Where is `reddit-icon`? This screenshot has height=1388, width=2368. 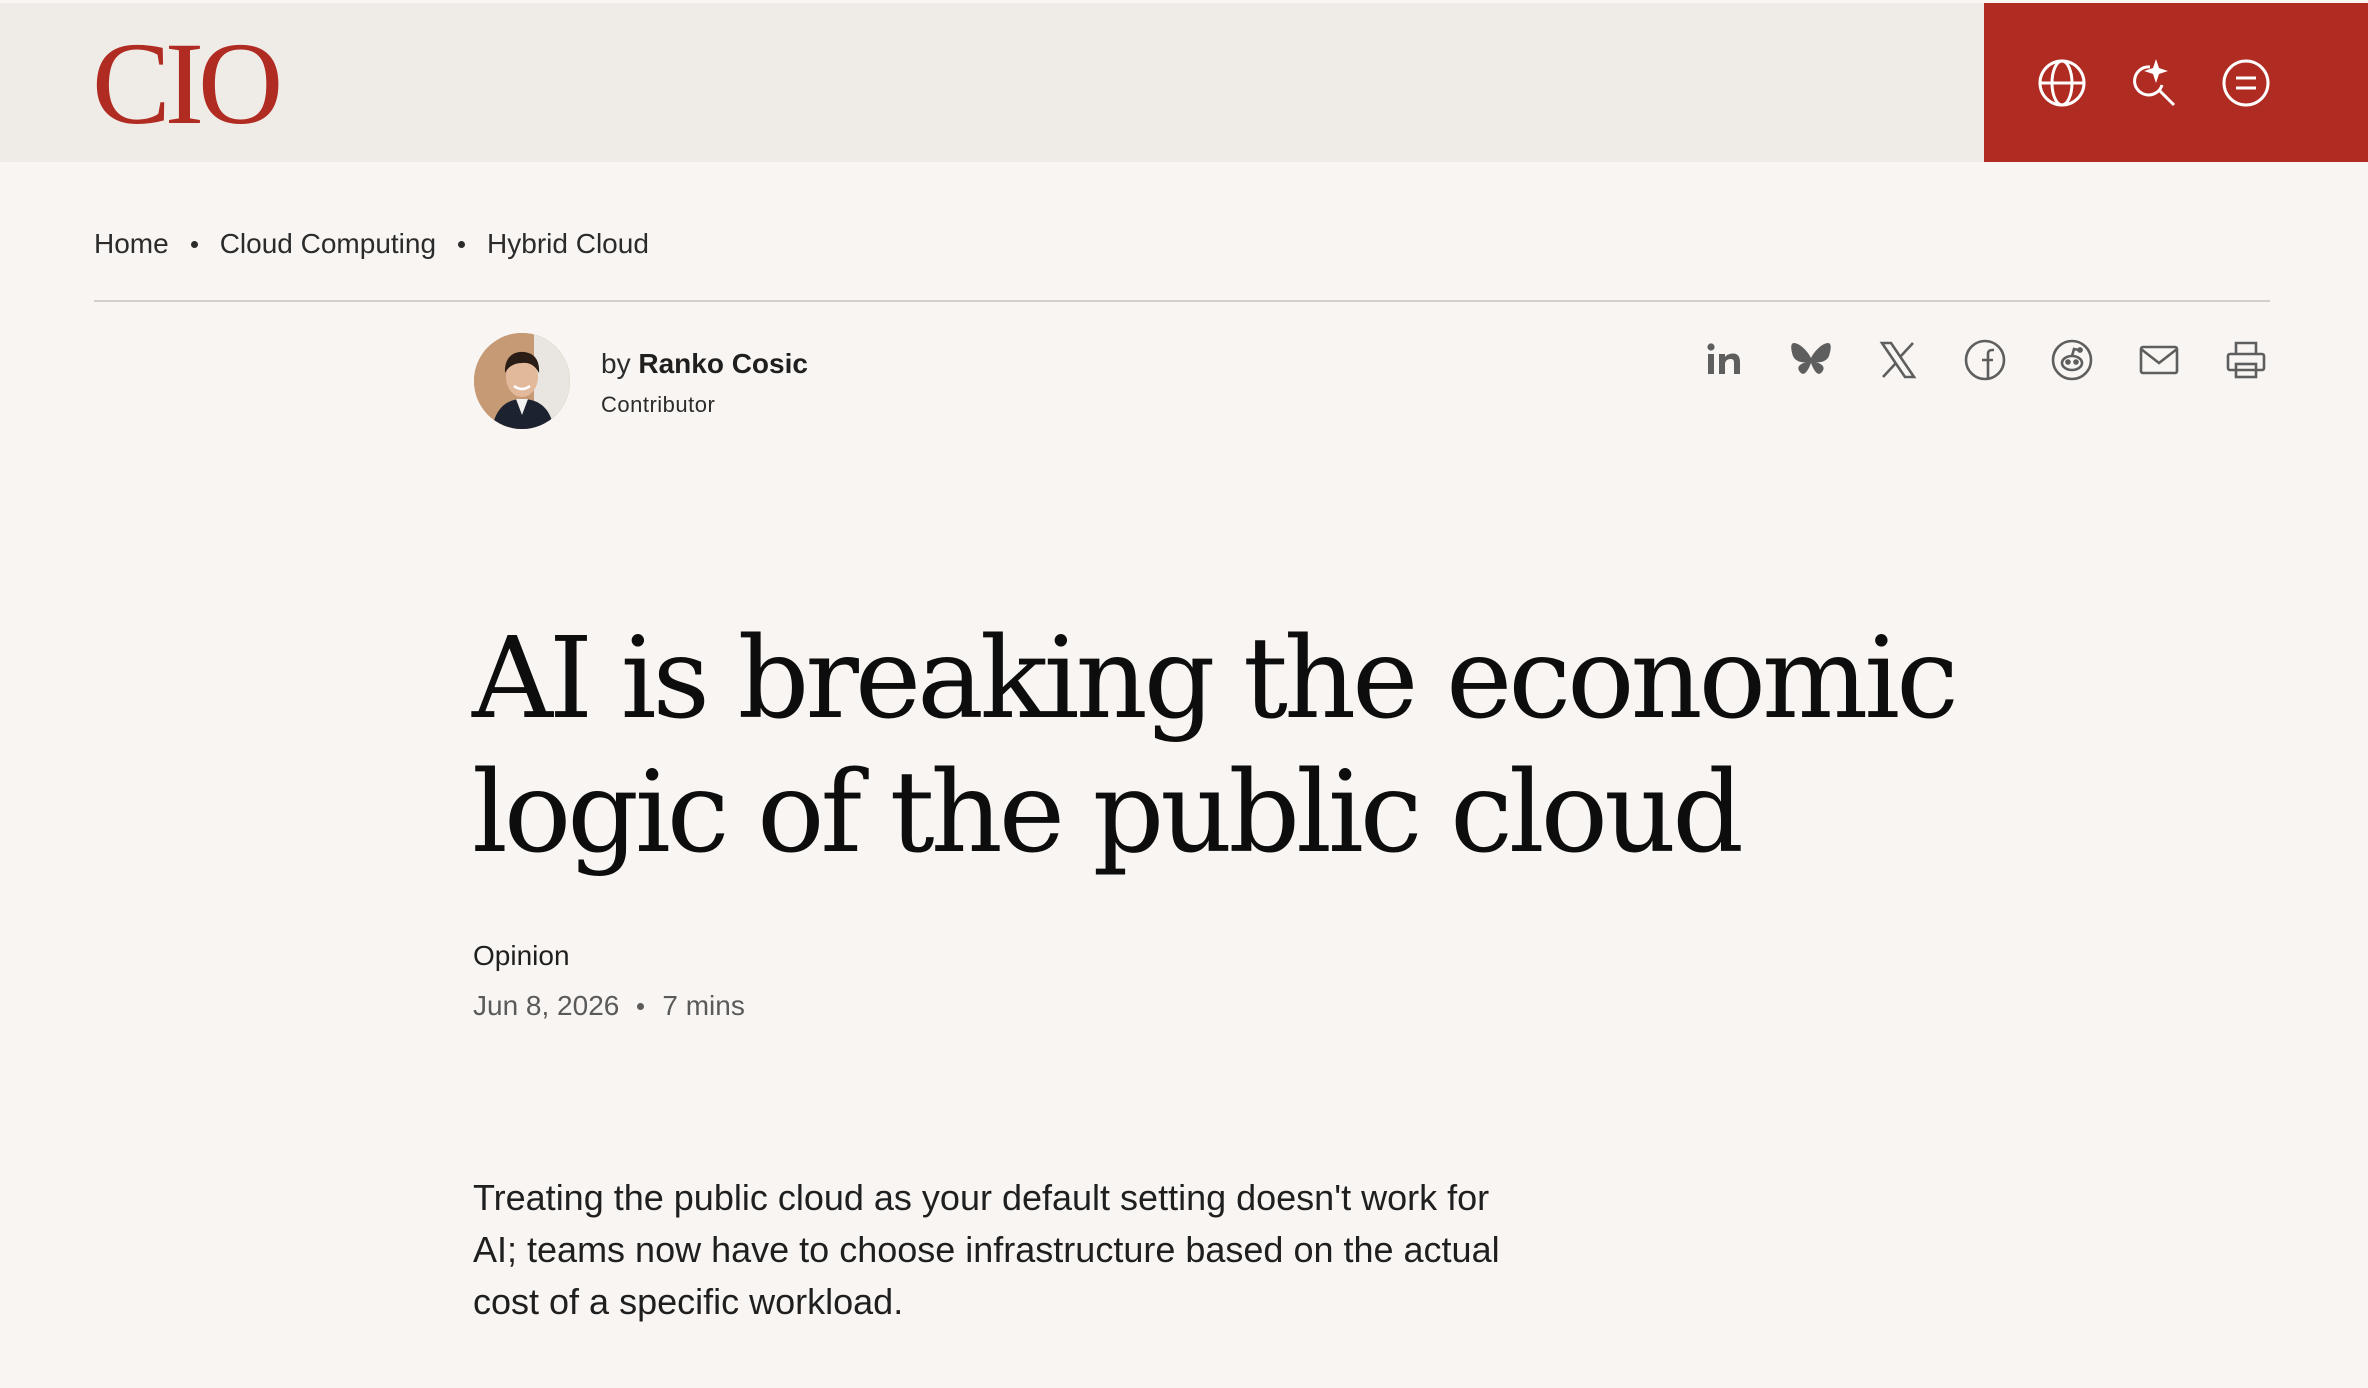 reddit-icon is located at coordinates (2072, 360).